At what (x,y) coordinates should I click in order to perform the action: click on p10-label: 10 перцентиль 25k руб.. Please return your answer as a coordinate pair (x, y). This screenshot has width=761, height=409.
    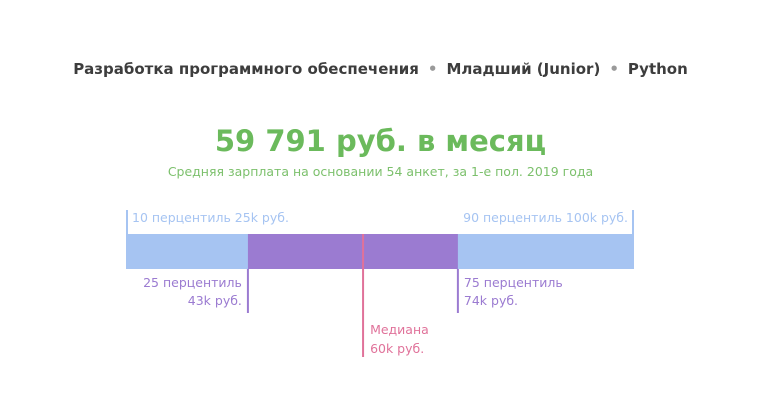
    Looking at the image, I should click on (210, 217).